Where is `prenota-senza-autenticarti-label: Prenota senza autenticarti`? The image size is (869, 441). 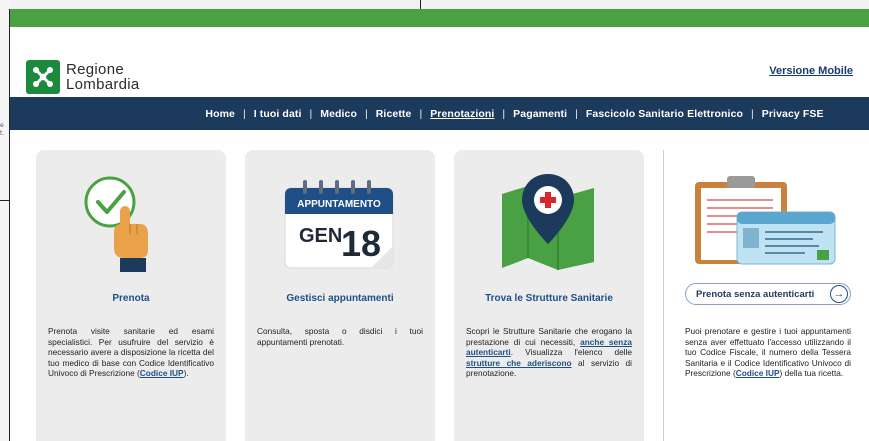
prenota-senza-autenticarti-label: Prenota senza autenticarti is located at coordinates (755, 294).